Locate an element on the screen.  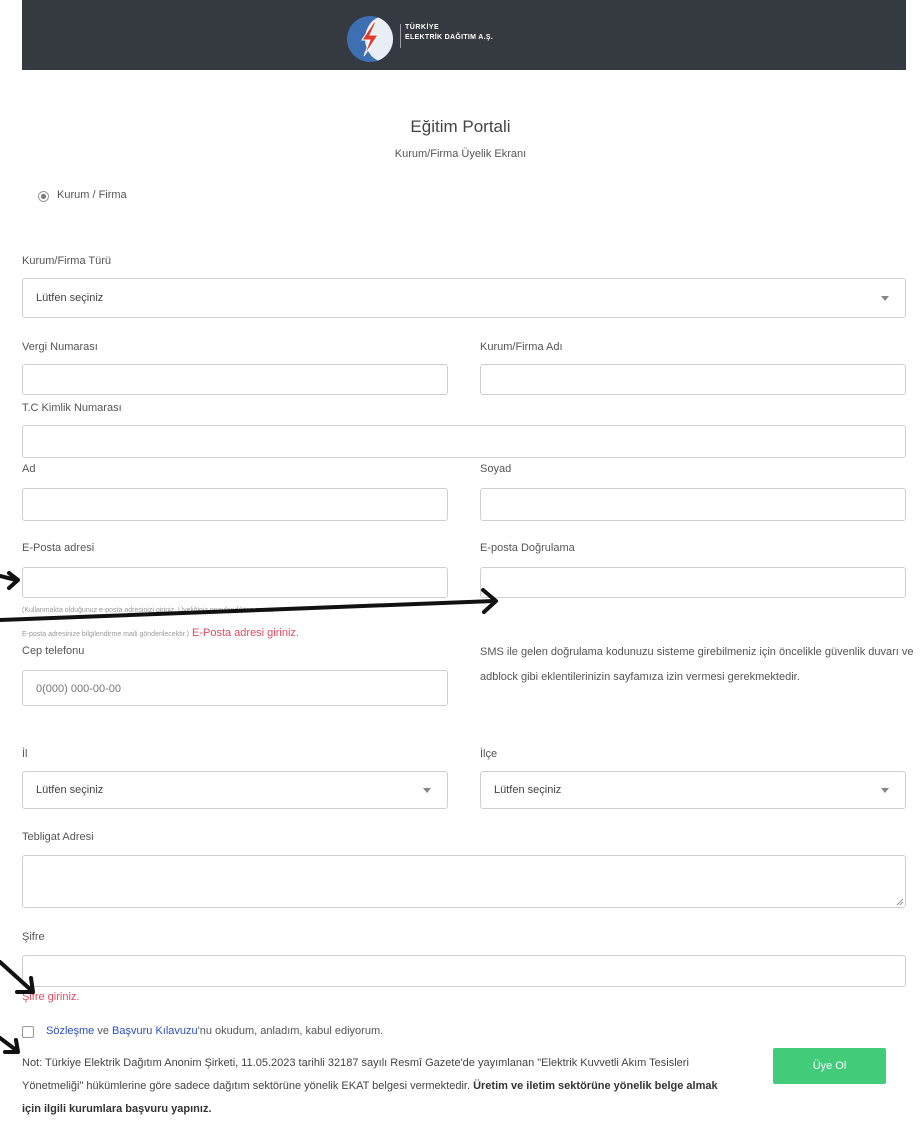
last-name-input is located at coordinates (693, 504).